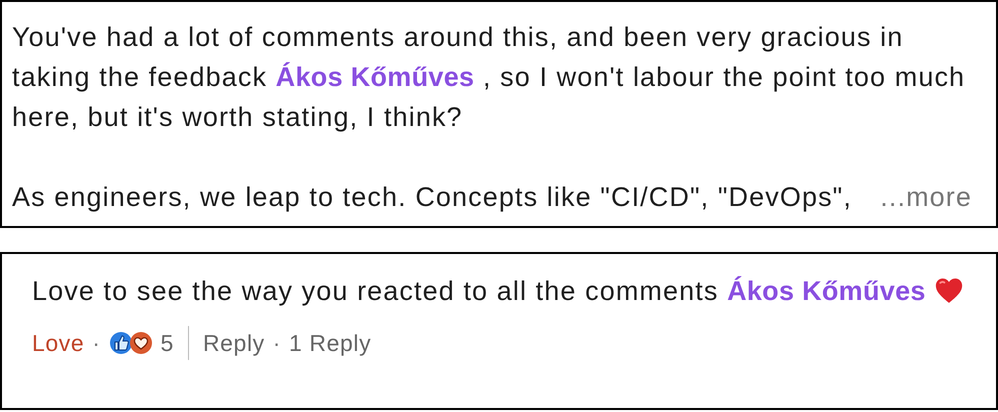 The height and width of the screenshot is (412, 998). Describe the element at coordinates (233, 343) in the screenshot. I see `reply-link: Reply` at that location.